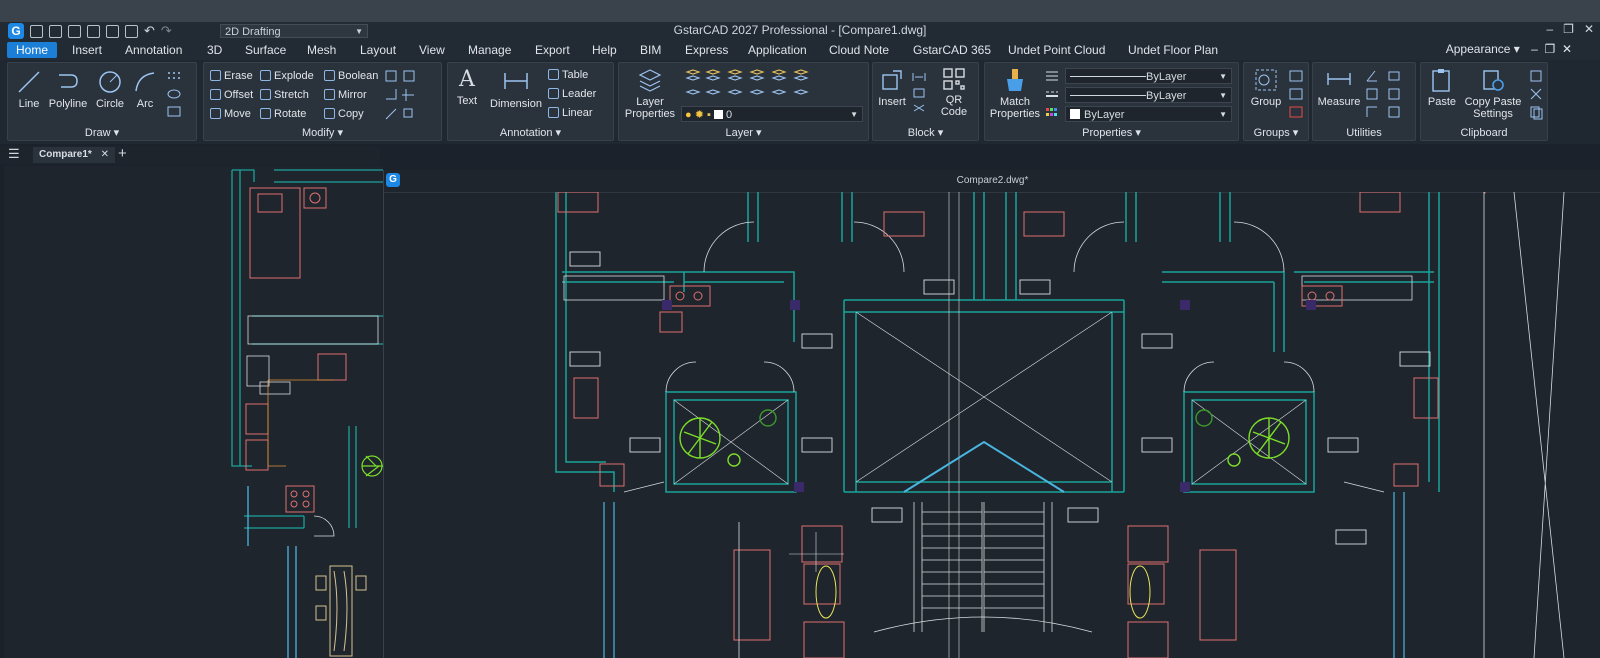 This screenshot has width=1600, height=658. I want to click on linear-label: Linear, so click(577, 113).